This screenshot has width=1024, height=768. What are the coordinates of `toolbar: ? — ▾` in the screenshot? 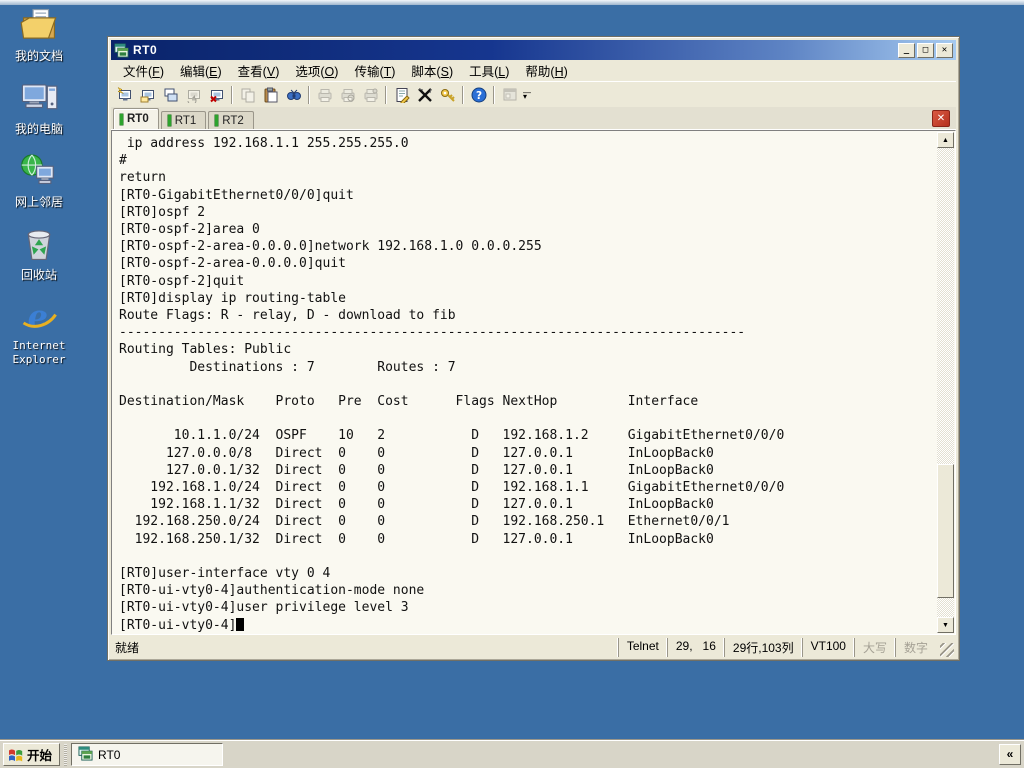 It's located at (533, 94).